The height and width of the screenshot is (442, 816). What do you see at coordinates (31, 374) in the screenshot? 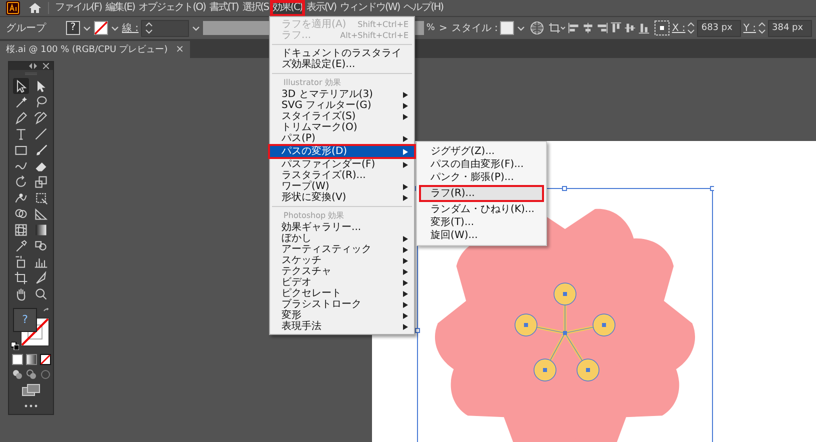
I see `draw-behind-icon` at bounding box center [31, 374].